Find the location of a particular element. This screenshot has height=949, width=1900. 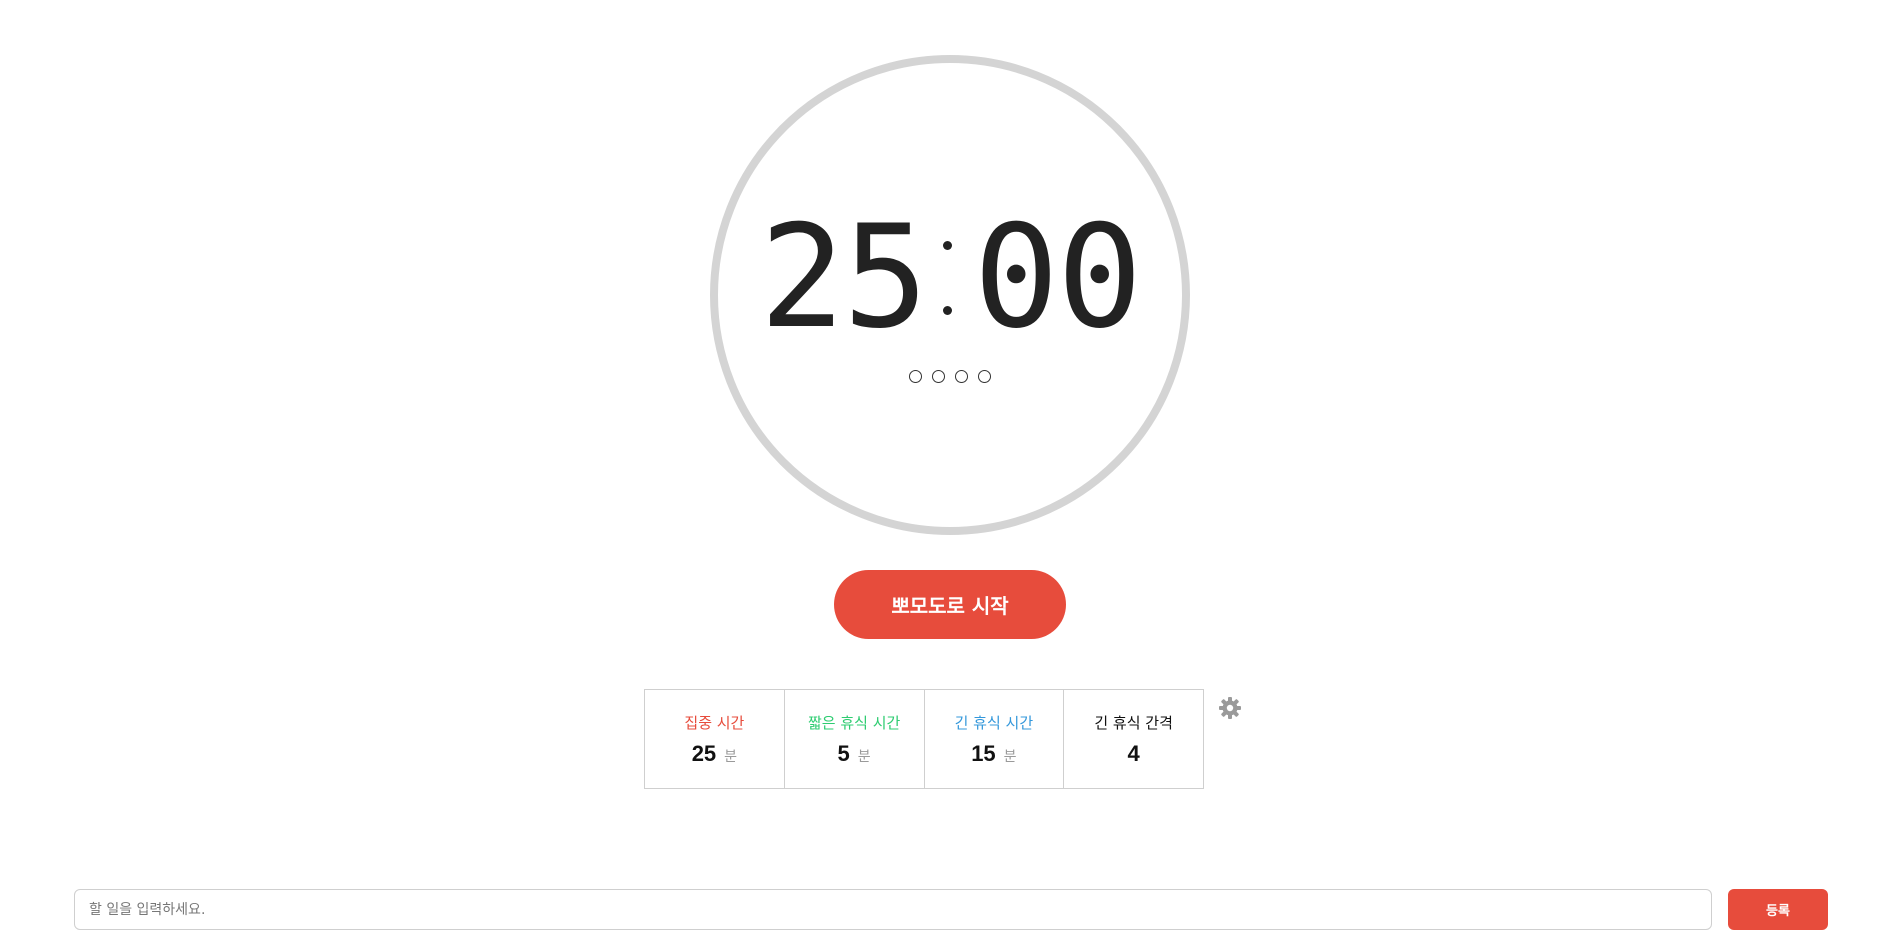

time-display: 25 00 is located at coordinates (951, 277).